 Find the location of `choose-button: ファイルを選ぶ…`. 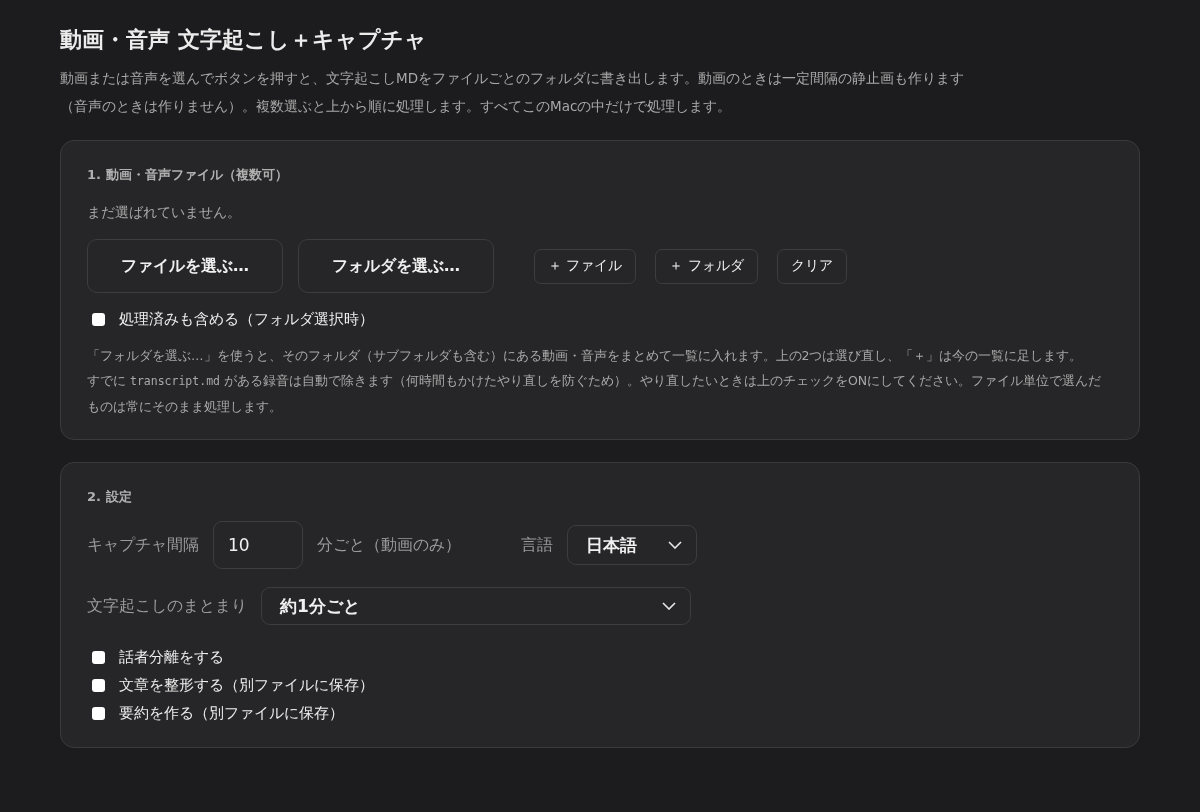

choose-button: ファイルを選ぶ… is located at coordinates (185, 266).